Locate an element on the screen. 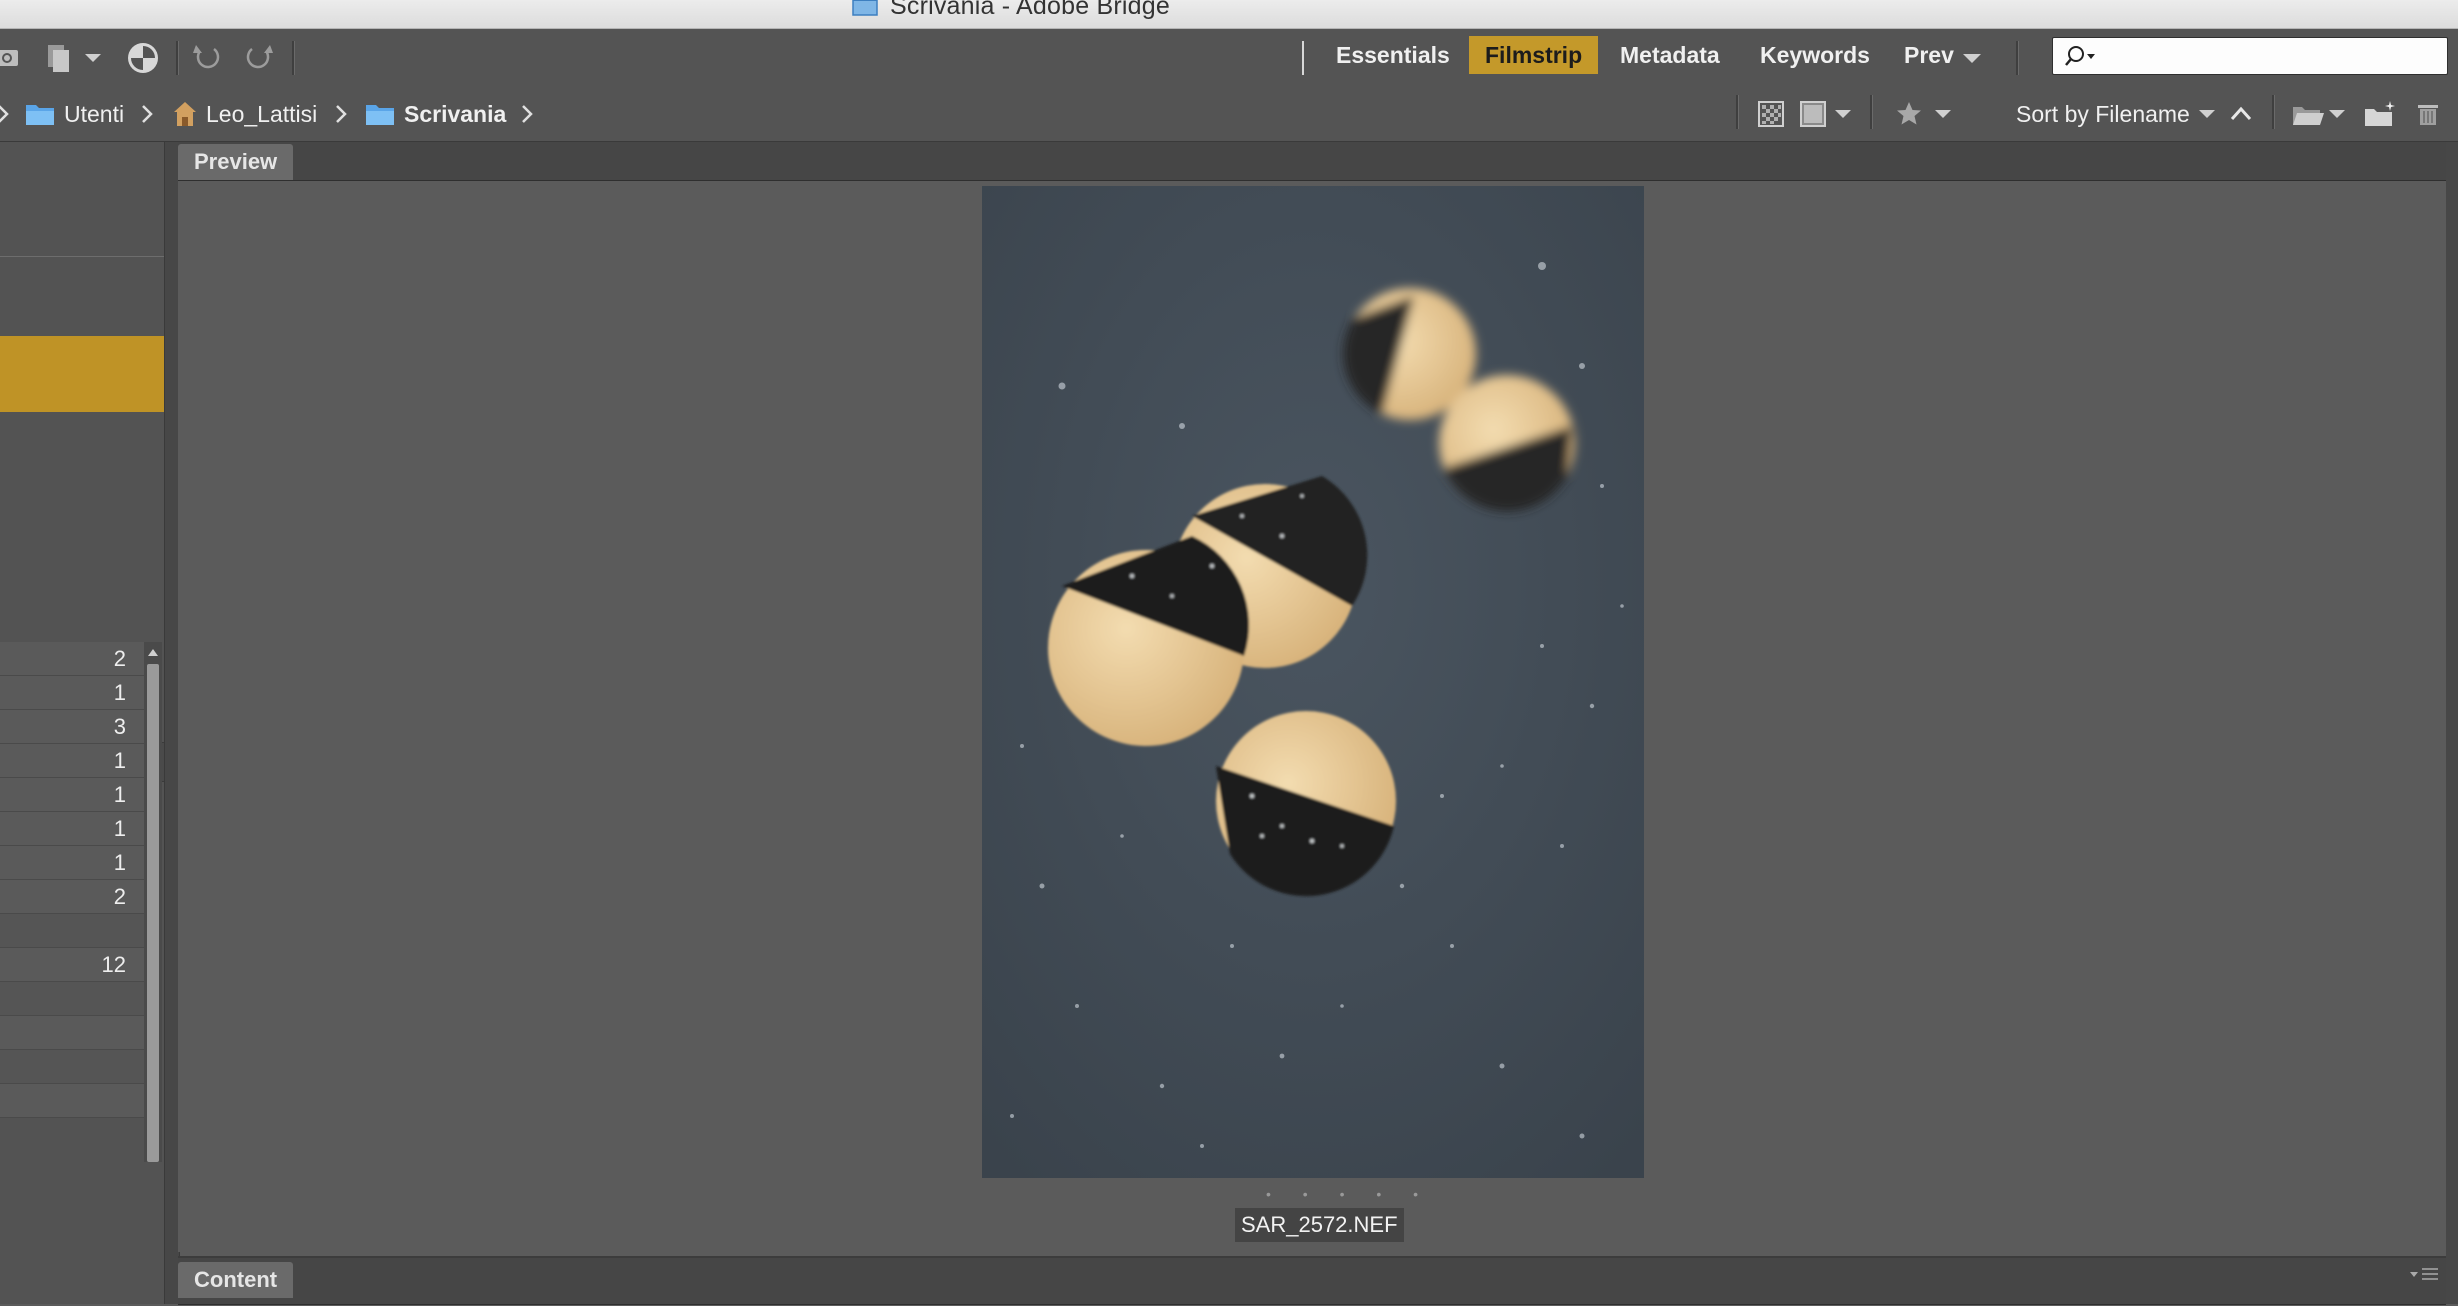 The image size is (2458, 1306). breadcrumb-label: Scrivania is located at coordinates (455, 113).